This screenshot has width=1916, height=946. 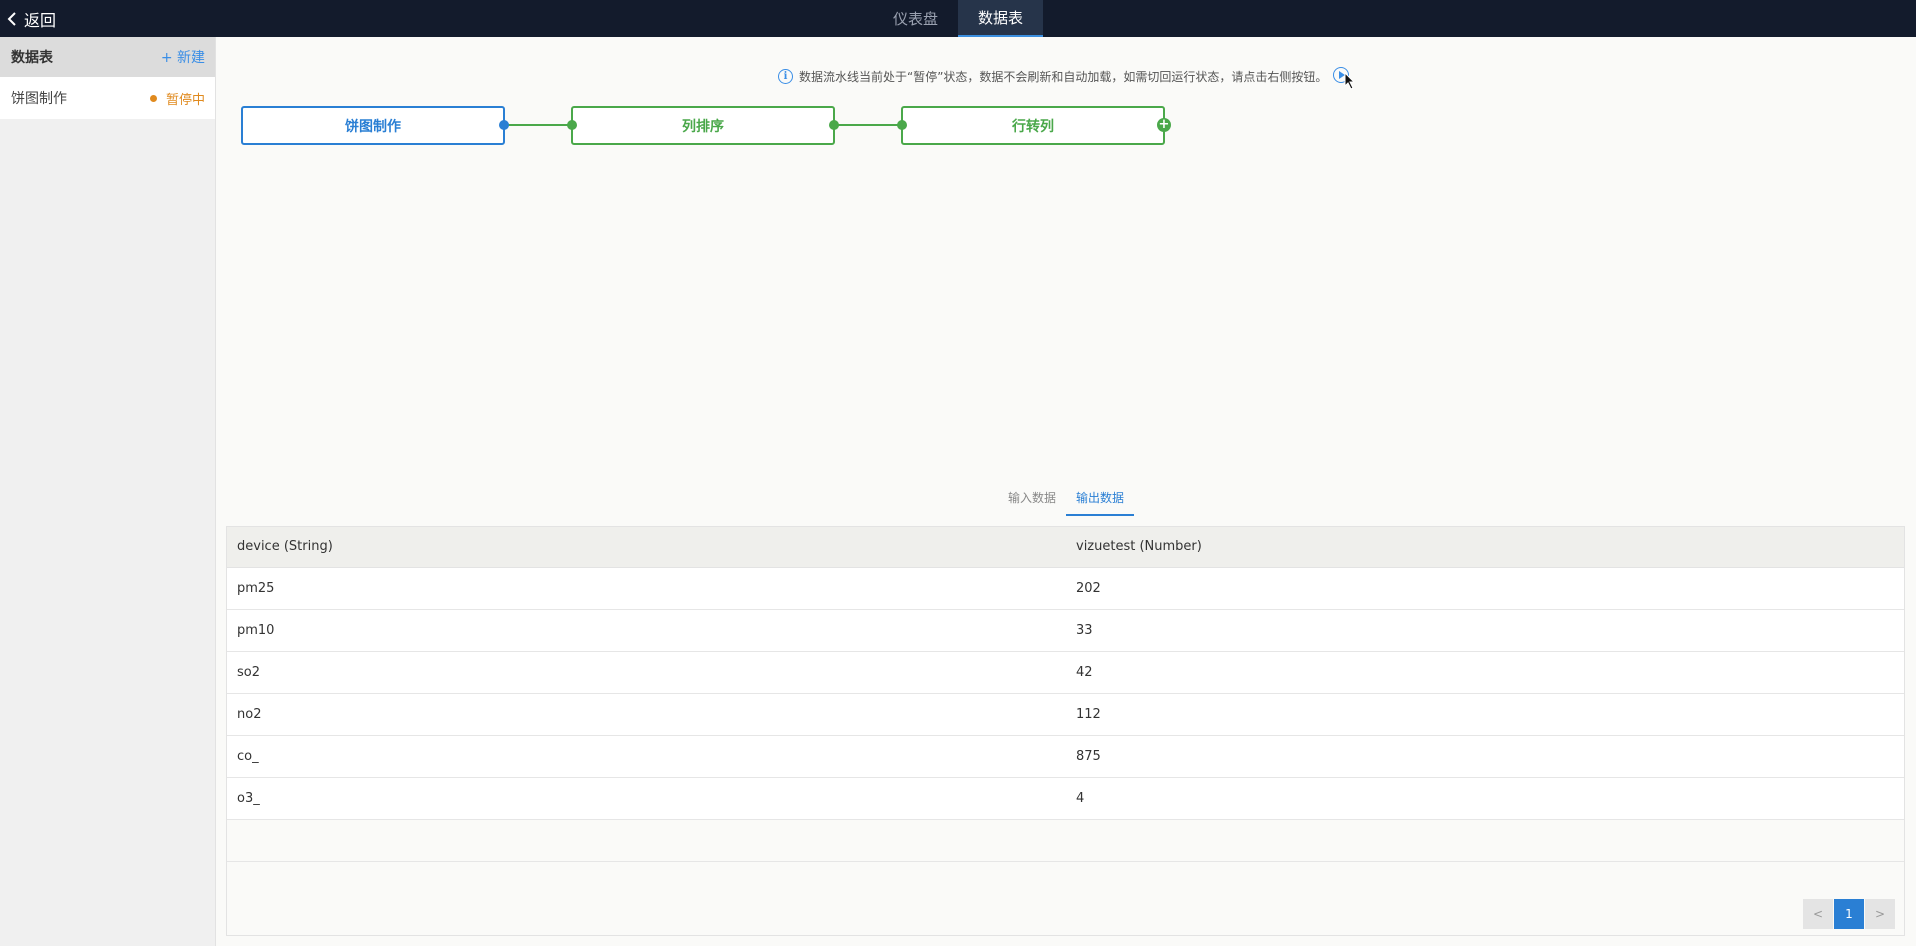 I want to click on table-row: no2 112, so click(x=1065, y=714).